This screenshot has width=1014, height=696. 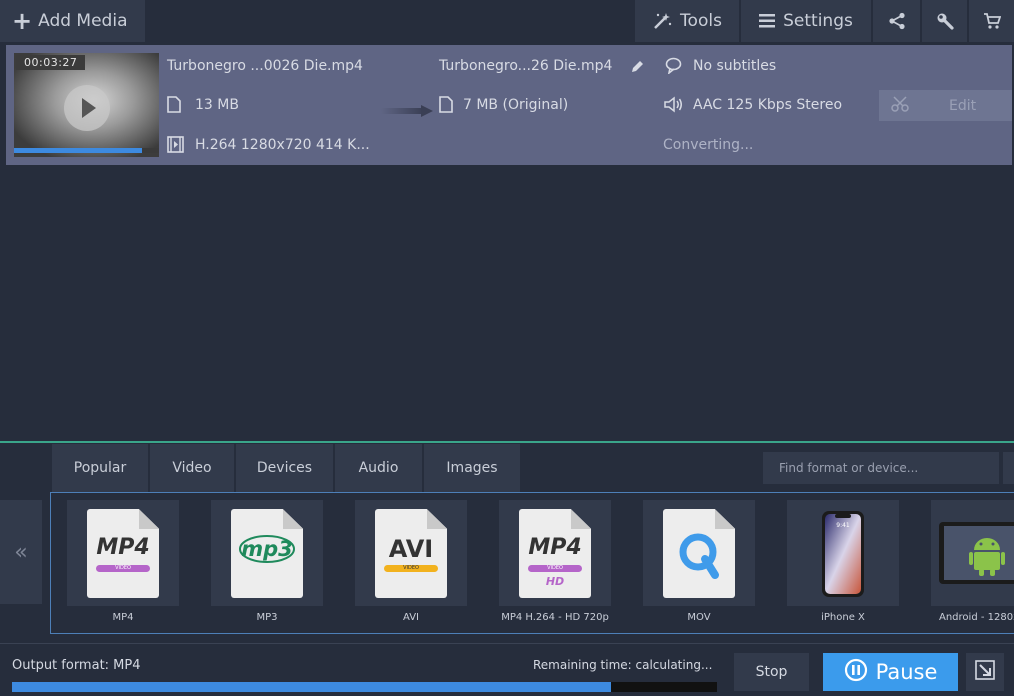 I want to click on subtitles-value: No subtitles, so click(x=734, y=66).